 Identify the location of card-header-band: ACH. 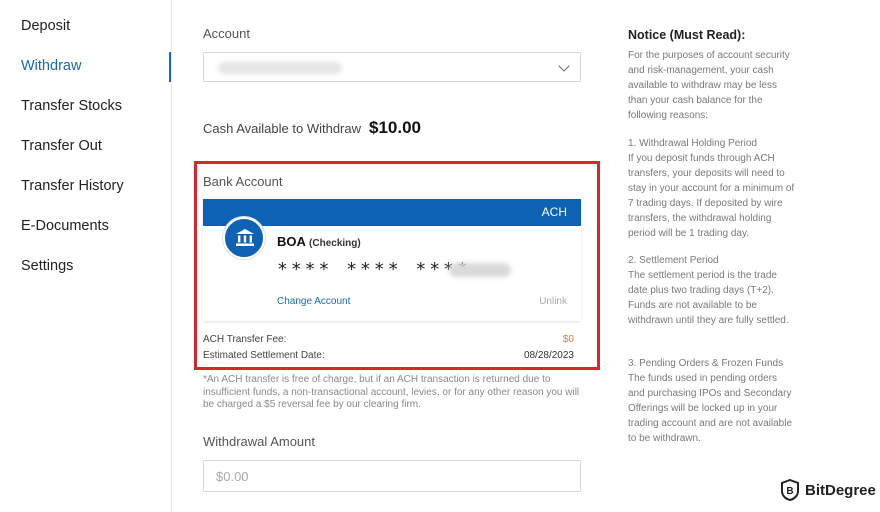
(392, 212).